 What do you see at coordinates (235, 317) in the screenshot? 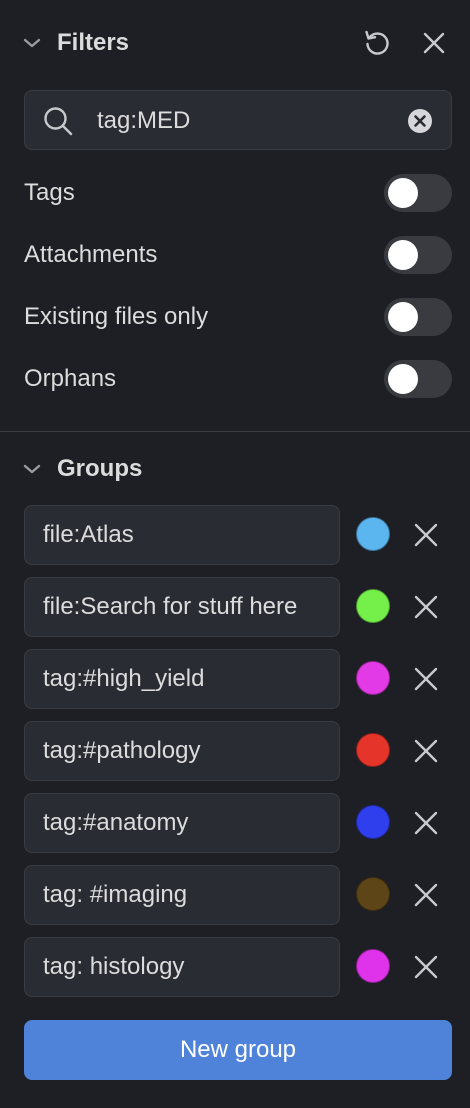
I see `toggle-row-existing-files: Existing files only` at bounding box center [235, 317].